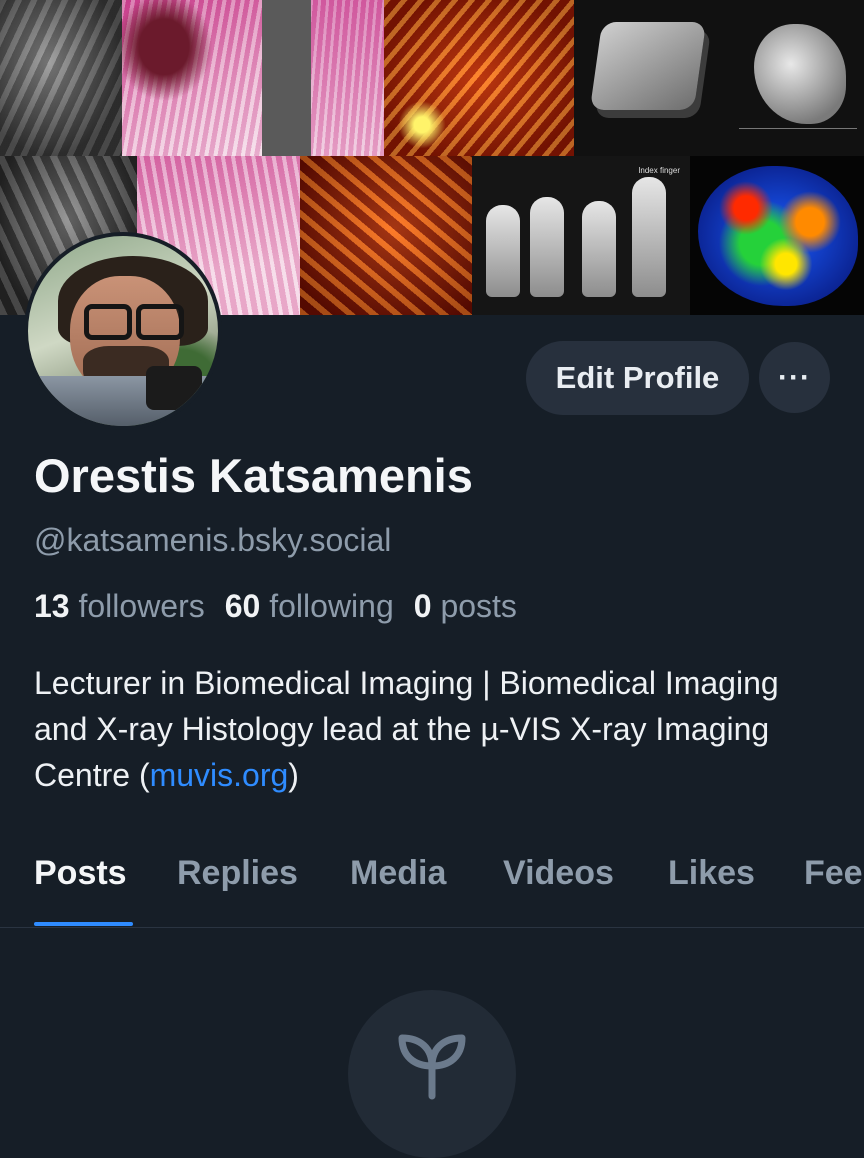 This screenshot has height=1158, width=864. I want to click on tab-videos: Videos, so click(558, 873).